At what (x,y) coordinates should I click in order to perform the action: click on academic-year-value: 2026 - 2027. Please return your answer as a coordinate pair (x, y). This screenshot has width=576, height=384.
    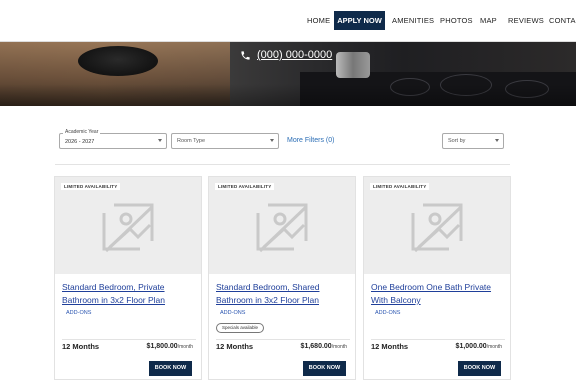
    Looking at the image, I should click on (80, 142).